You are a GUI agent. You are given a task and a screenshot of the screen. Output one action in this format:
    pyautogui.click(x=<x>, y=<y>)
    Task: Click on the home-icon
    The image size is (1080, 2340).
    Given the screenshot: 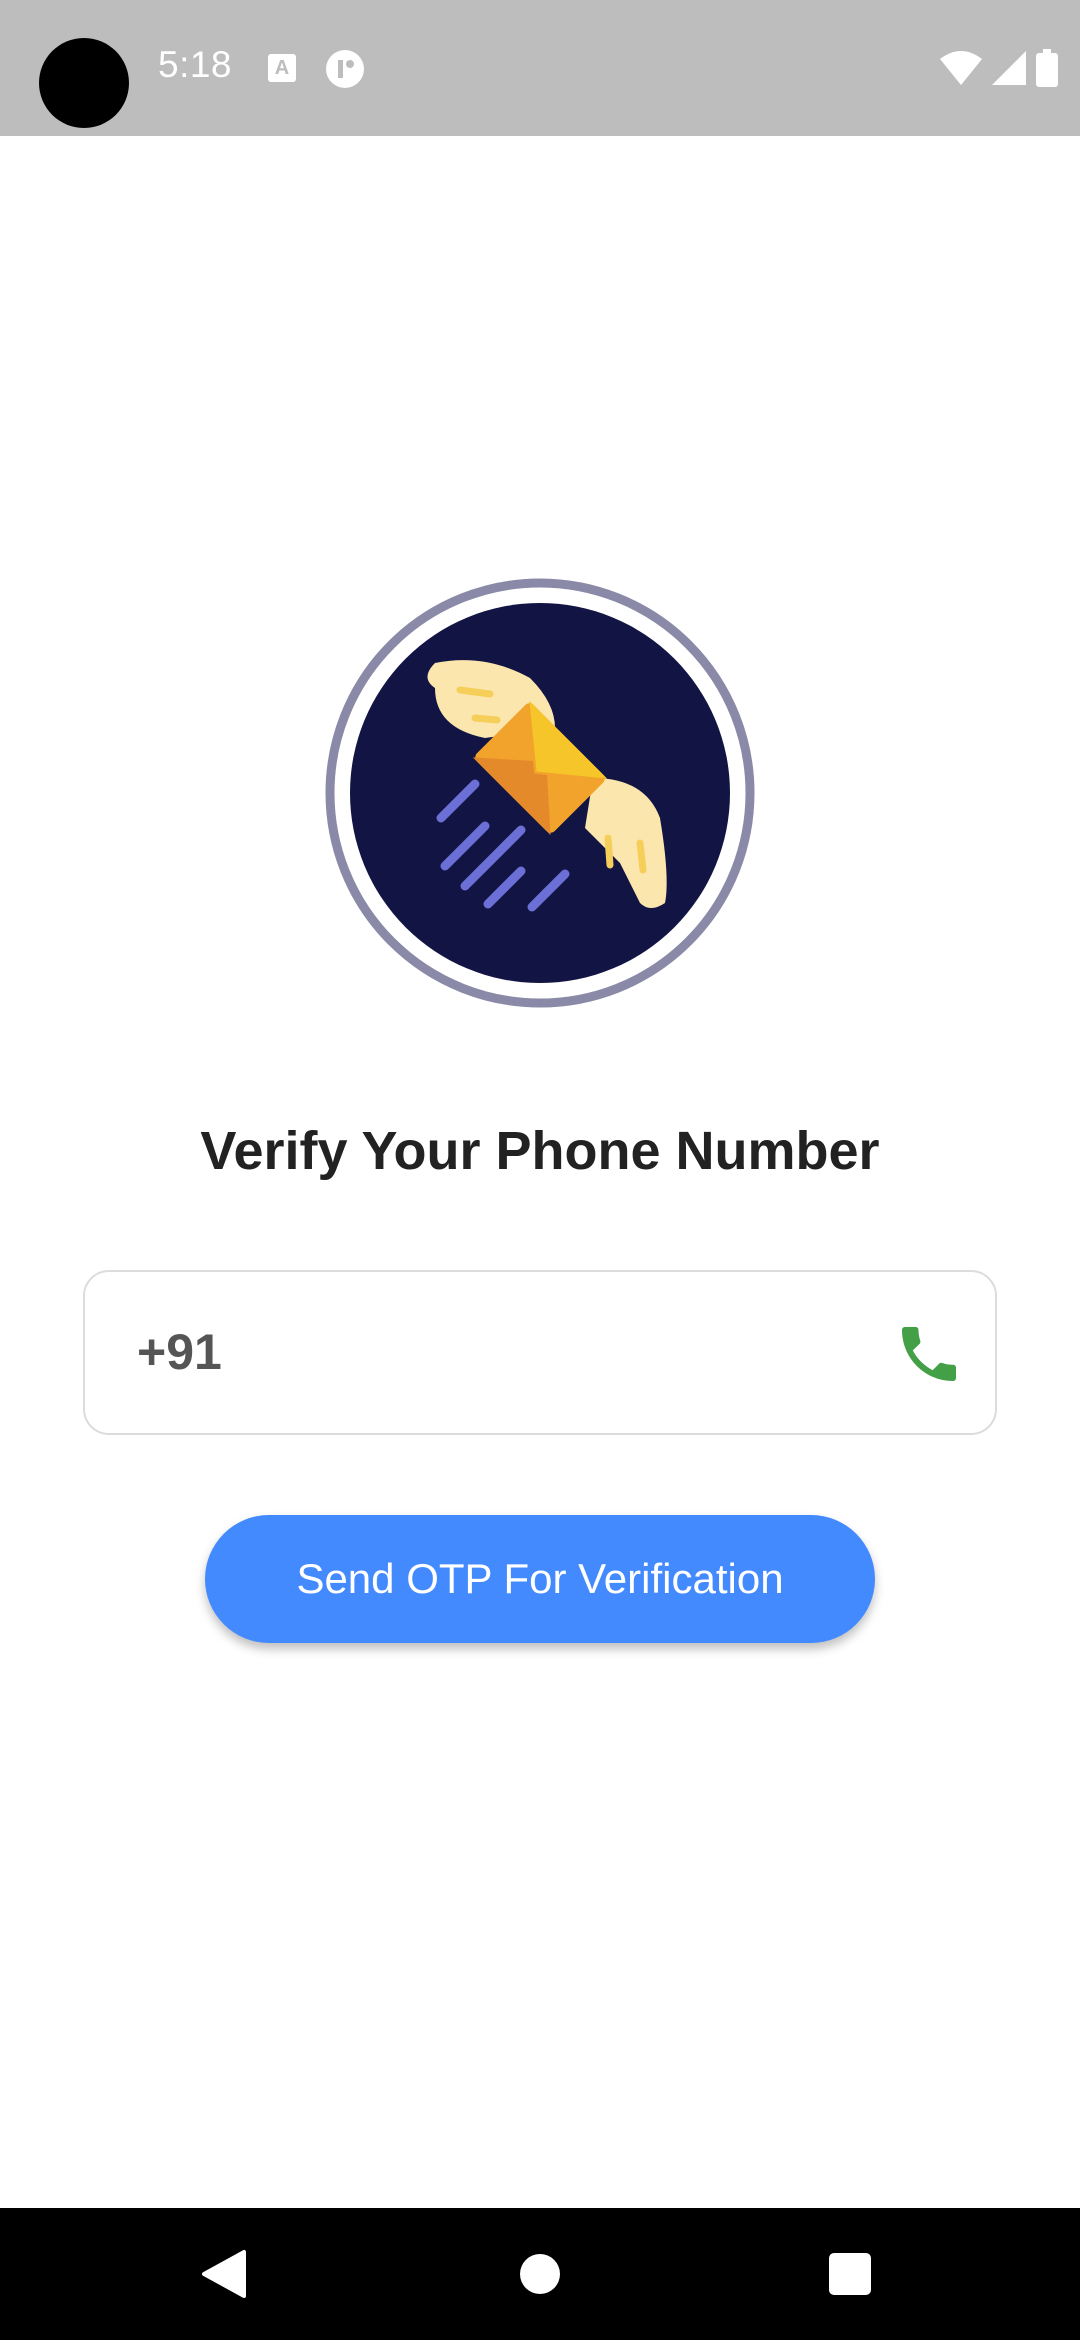 What is the action you would take?
    pyautogui.click(x=540, y=2274)
    